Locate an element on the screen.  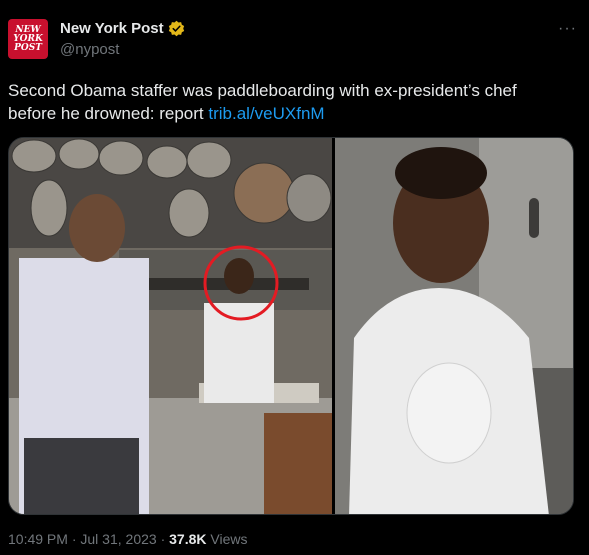
display-name-row: New York Post is located at coordinates (122, 28).